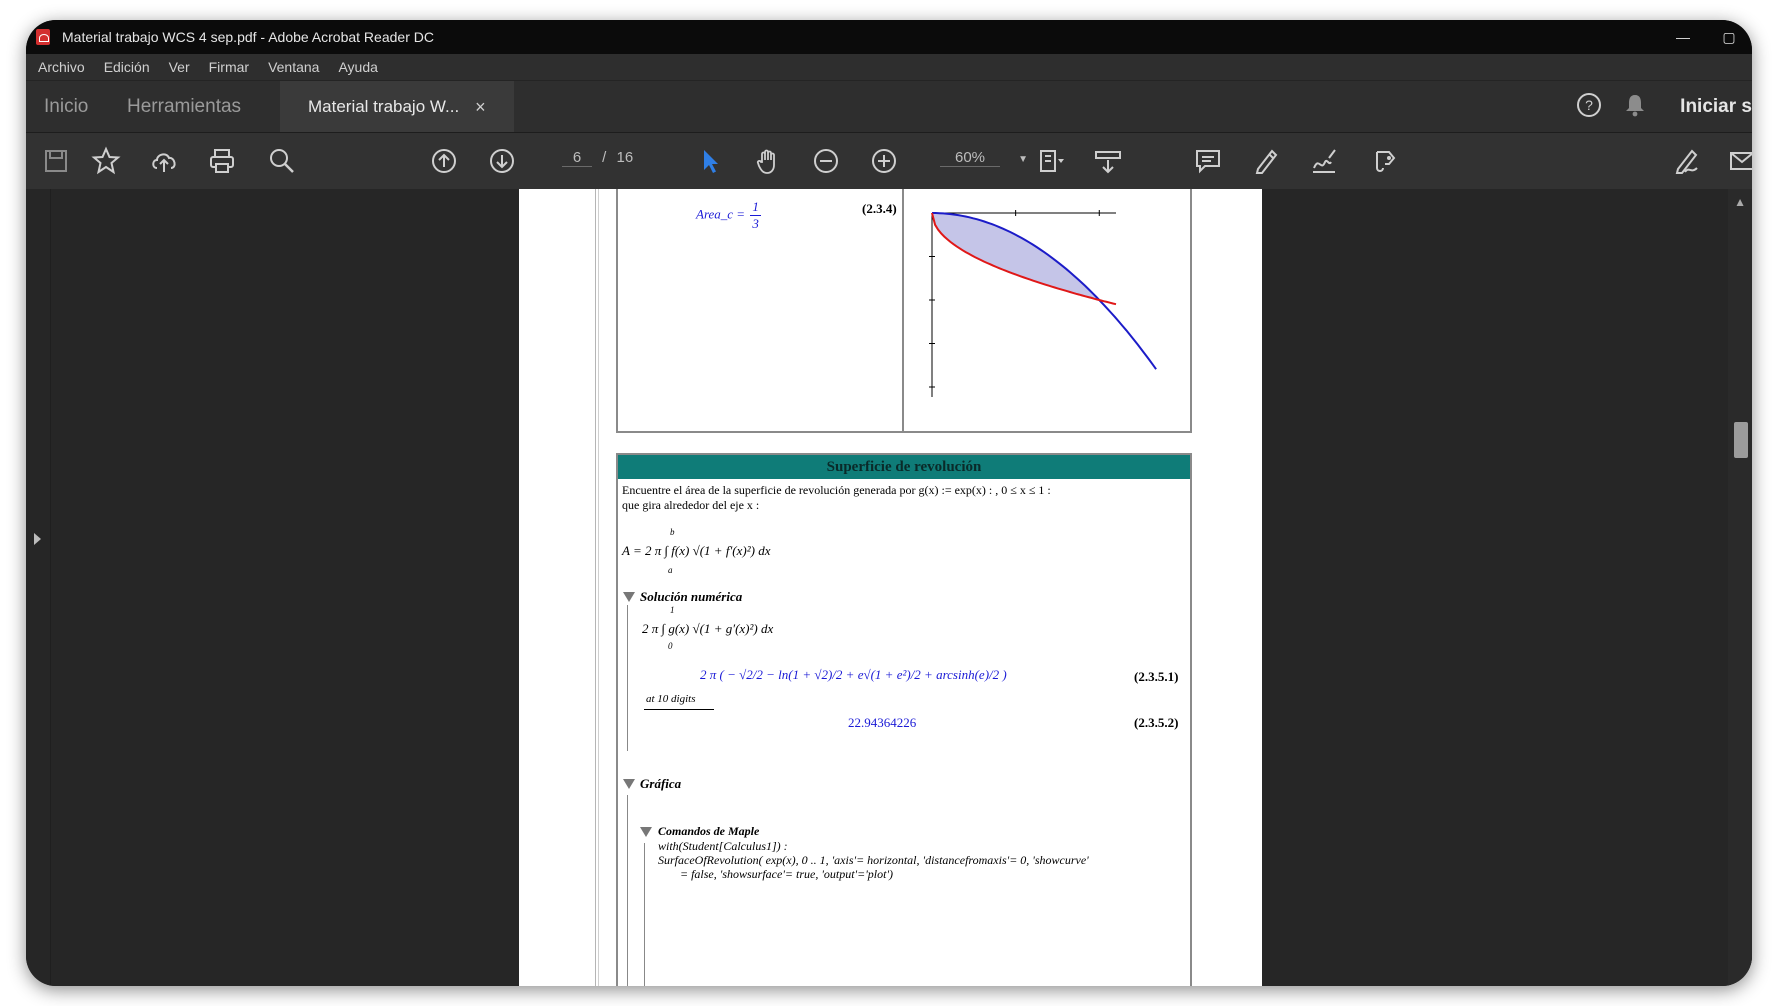  Describe the element at coordinates (1324, 161) in the screenshot. I see `sign-icon` at that location.